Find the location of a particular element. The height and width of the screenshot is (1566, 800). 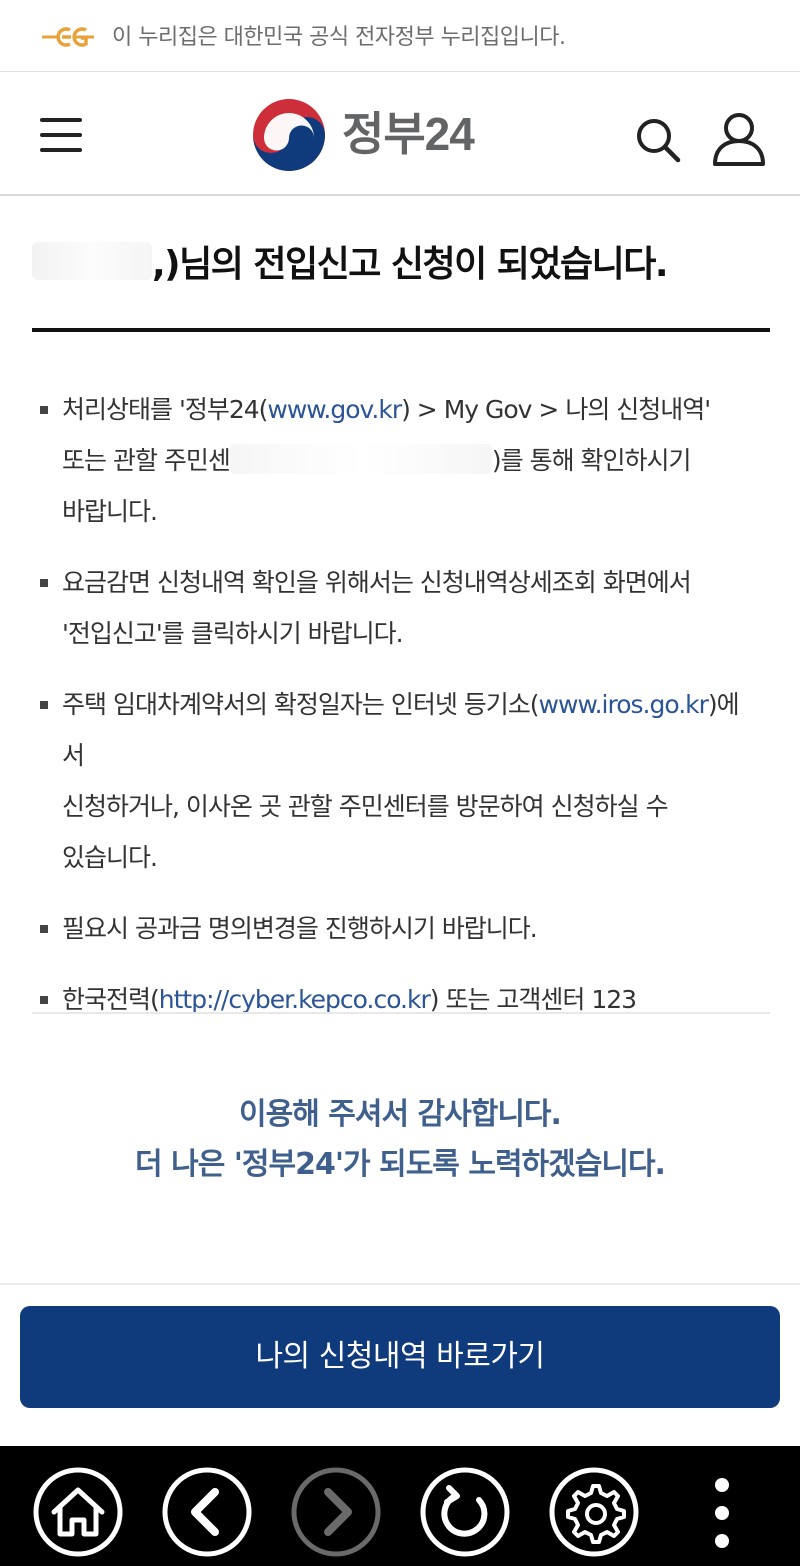

notice-text: 주택 임대차계약서의 확정일자는 인터넷 등기소( is located at coordinates (301, 704).